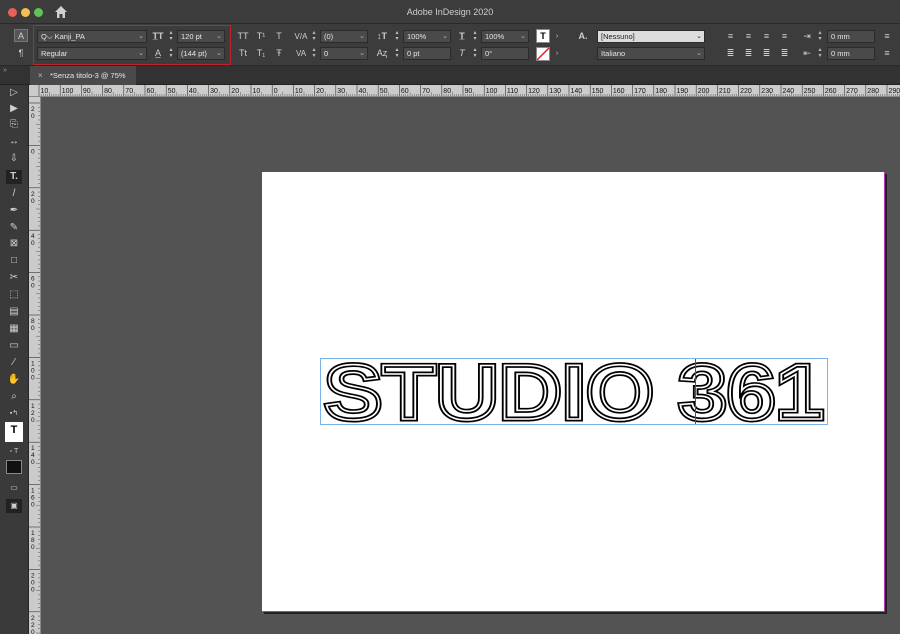  What do you see at coordinates (851, 53) in the screenshot?
I see `right-indent-field: 0 mm` at bounding box center [851, 53].